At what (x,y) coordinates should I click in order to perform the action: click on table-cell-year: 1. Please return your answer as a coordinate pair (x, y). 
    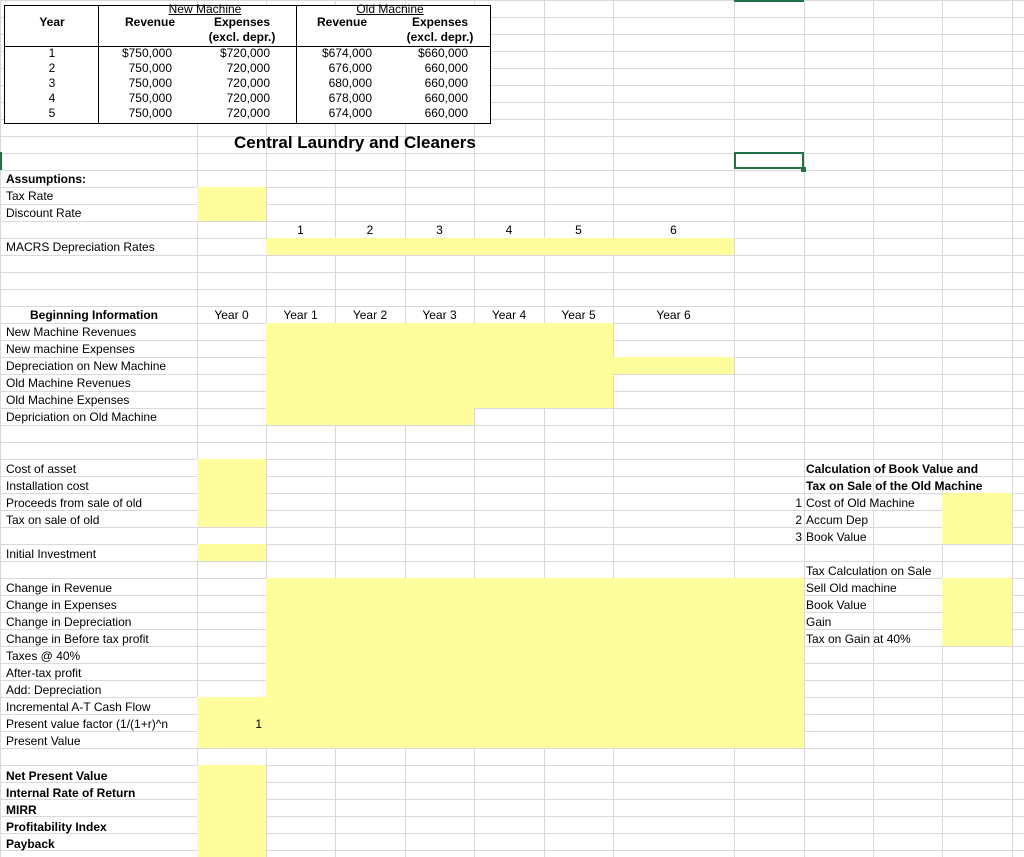
    Looking at the image, I should click on (52, 53).